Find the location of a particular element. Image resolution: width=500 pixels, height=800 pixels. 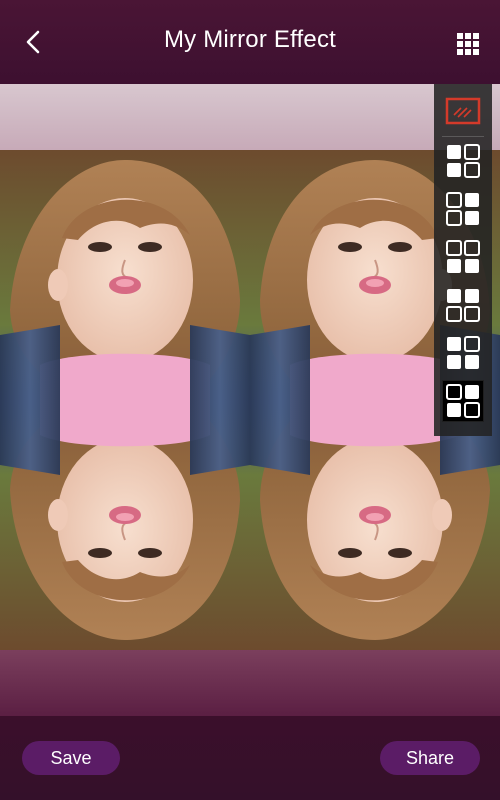

grid-2x2-tl-icon is located at coordinates (463, 161).